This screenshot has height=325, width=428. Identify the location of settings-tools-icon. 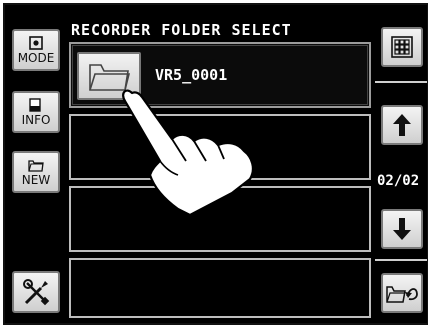
(36, 292).